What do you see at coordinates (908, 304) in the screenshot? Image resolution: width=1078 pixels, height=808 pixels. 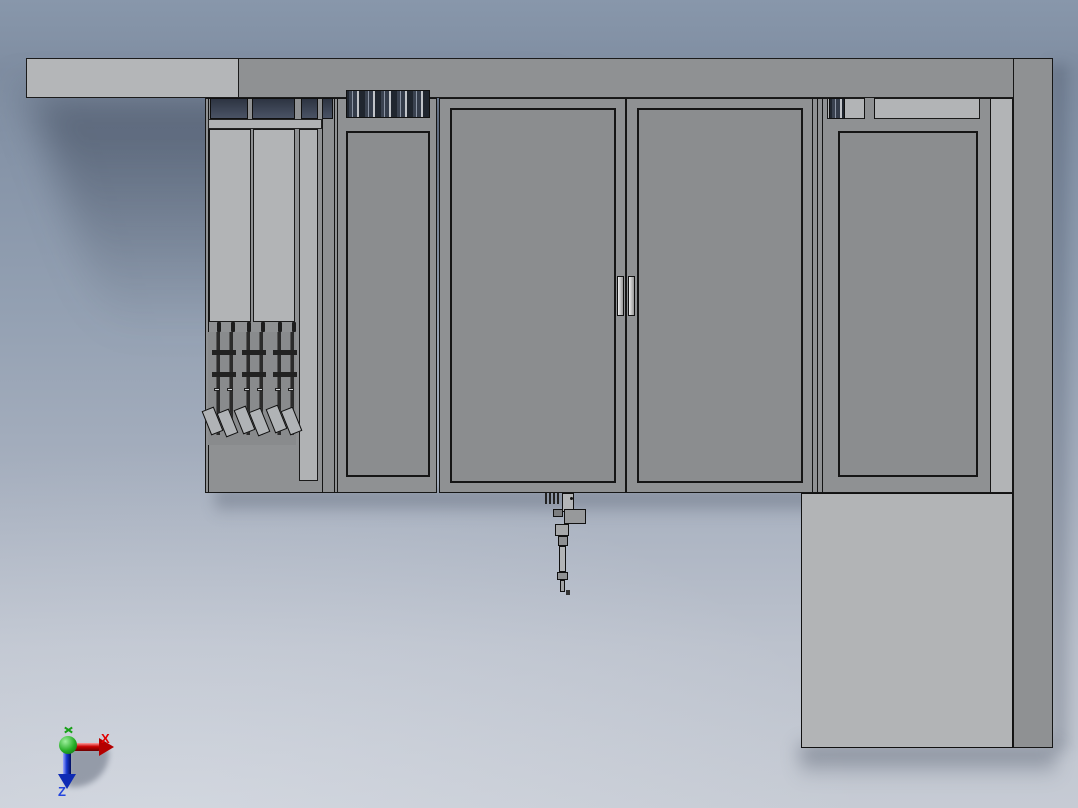 I see `right-cabinet-door` at bounding box center [908, 304].